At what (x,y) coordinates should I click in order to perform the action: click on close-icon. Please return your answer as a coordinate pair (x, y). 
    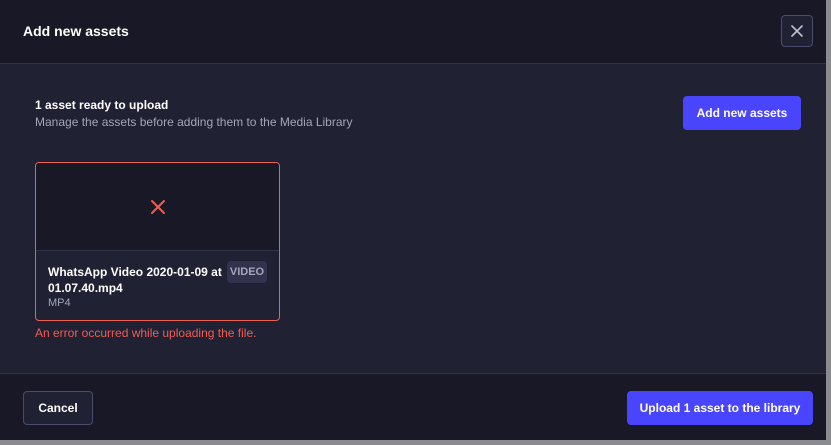
    Looking at the image, I should click on (797, 31).